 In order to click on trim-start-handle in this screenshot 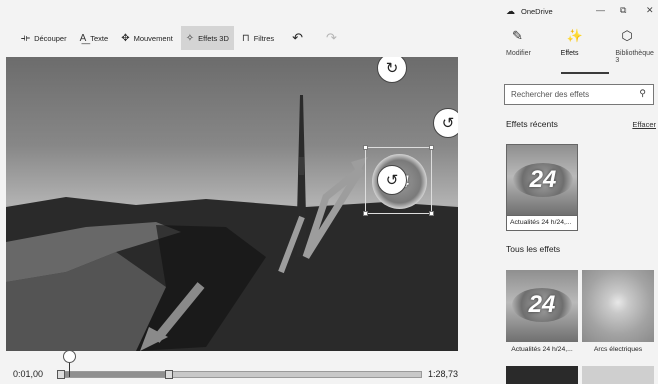, I will do `click(61, 374)`.